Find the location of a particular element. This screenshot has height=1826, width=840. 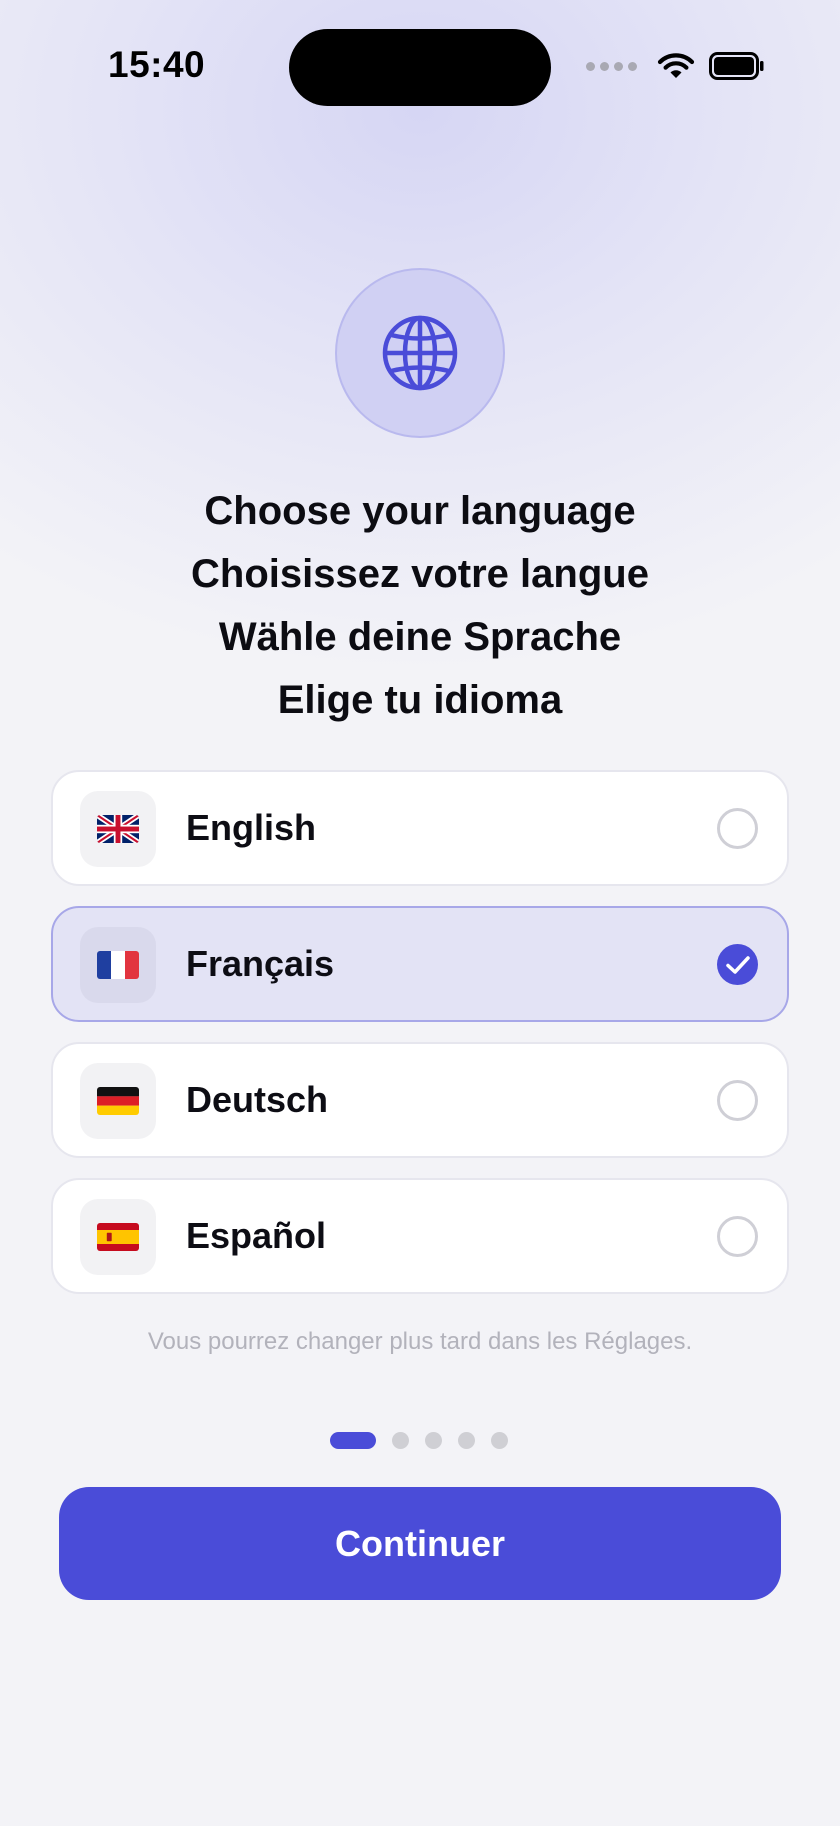

status-icons is located at coordinates (675, 66).